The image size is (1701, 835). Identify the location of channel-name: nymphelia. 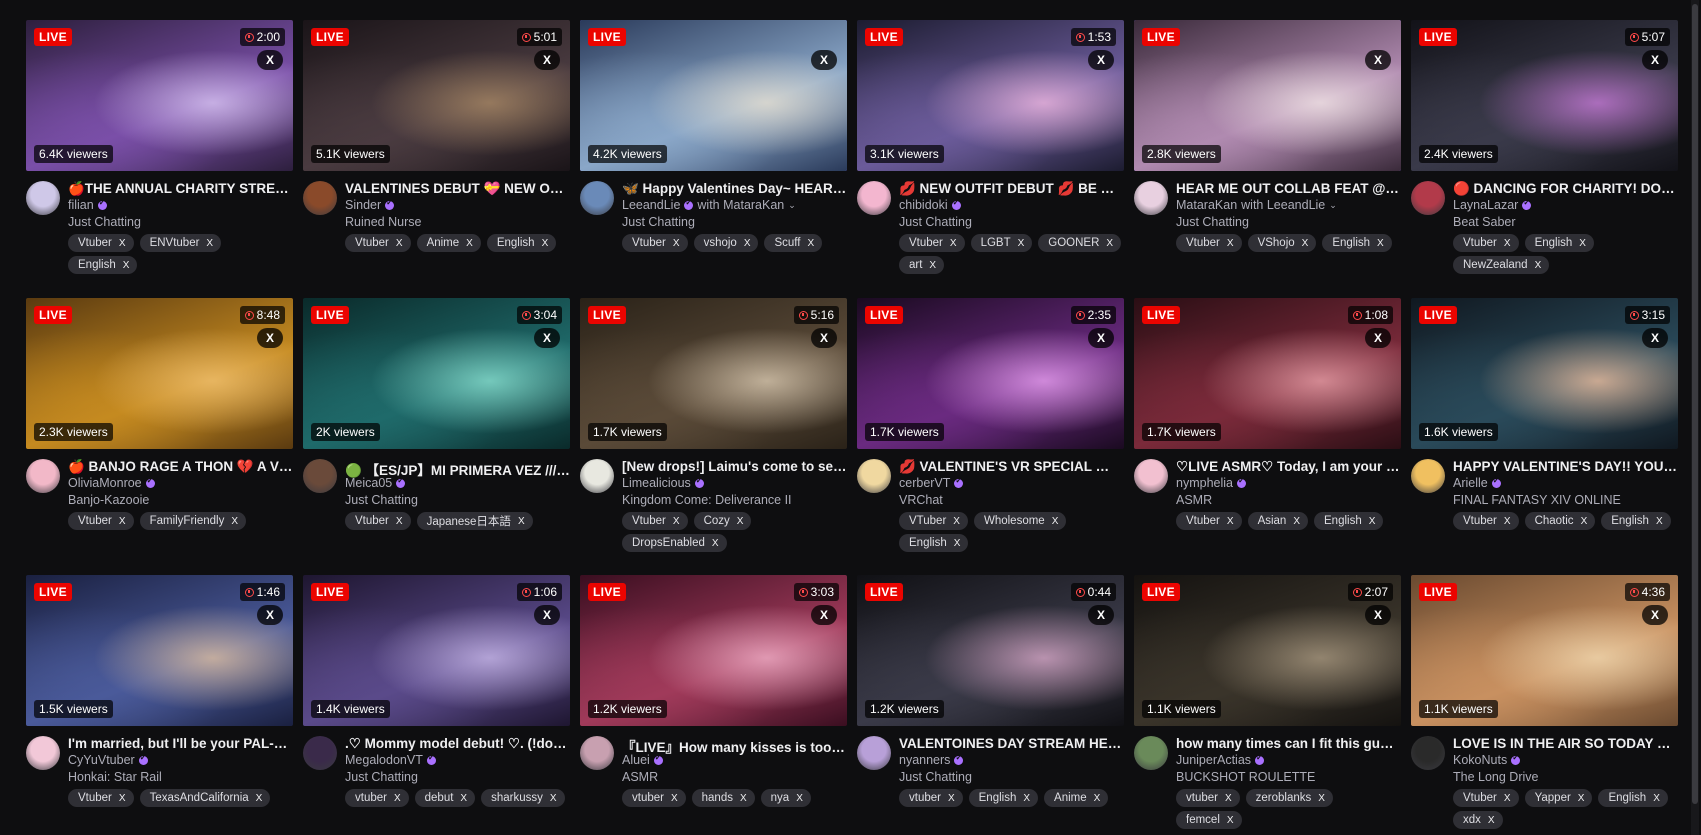
(1204, 483).